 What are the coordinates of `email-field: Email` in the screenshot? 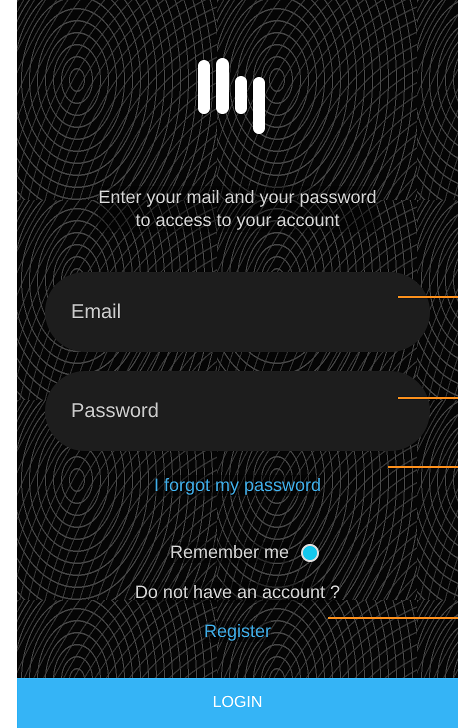 It's located at (237, 312).